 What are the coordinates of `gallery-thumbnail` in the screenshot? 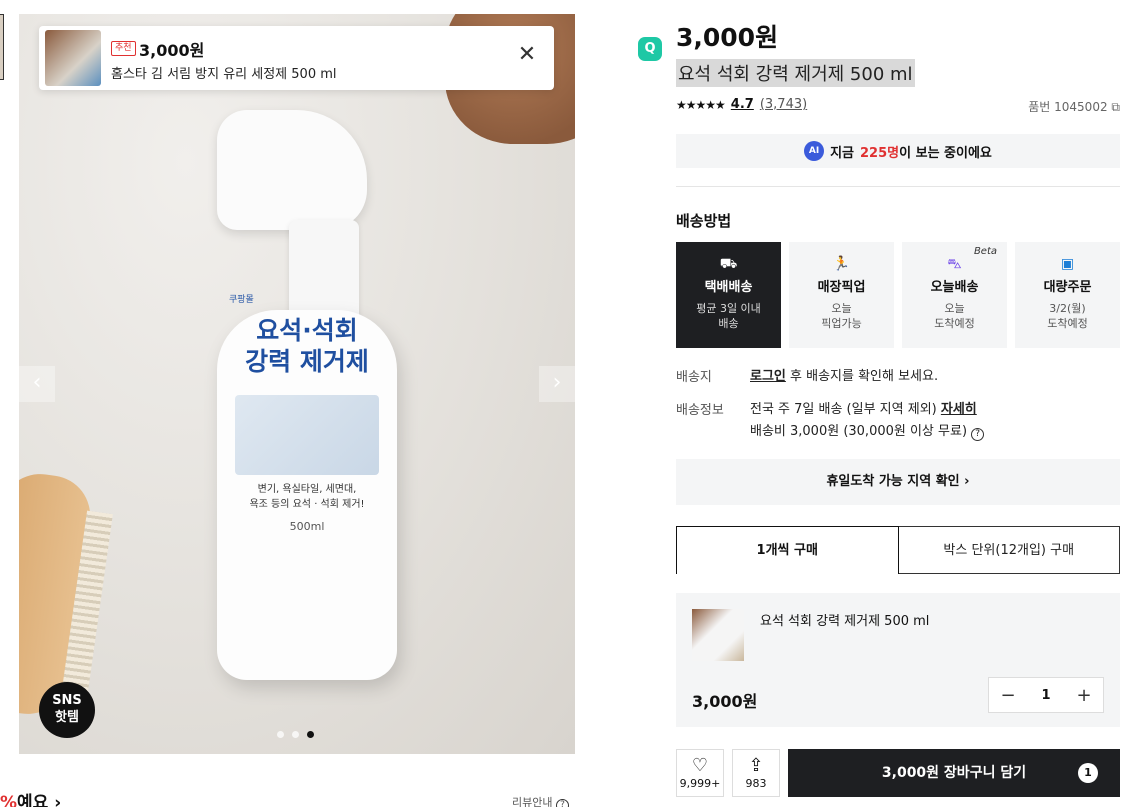 It's located at (2, 47).